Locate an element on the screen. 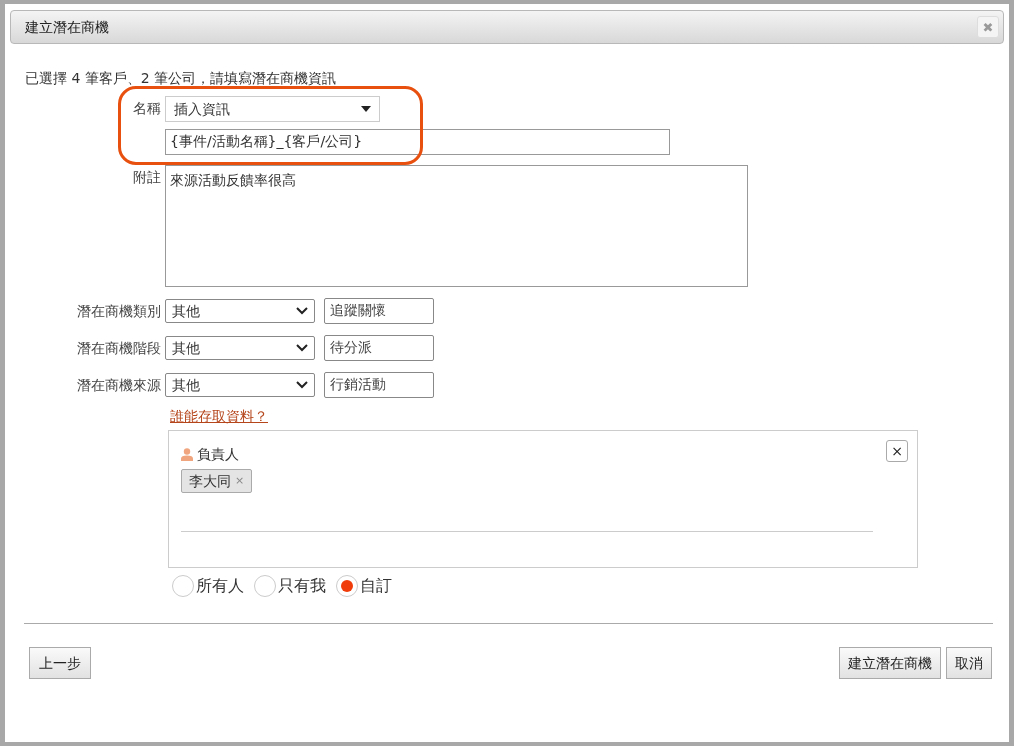  field-label: 附註 is located at coordinates (147, 177).